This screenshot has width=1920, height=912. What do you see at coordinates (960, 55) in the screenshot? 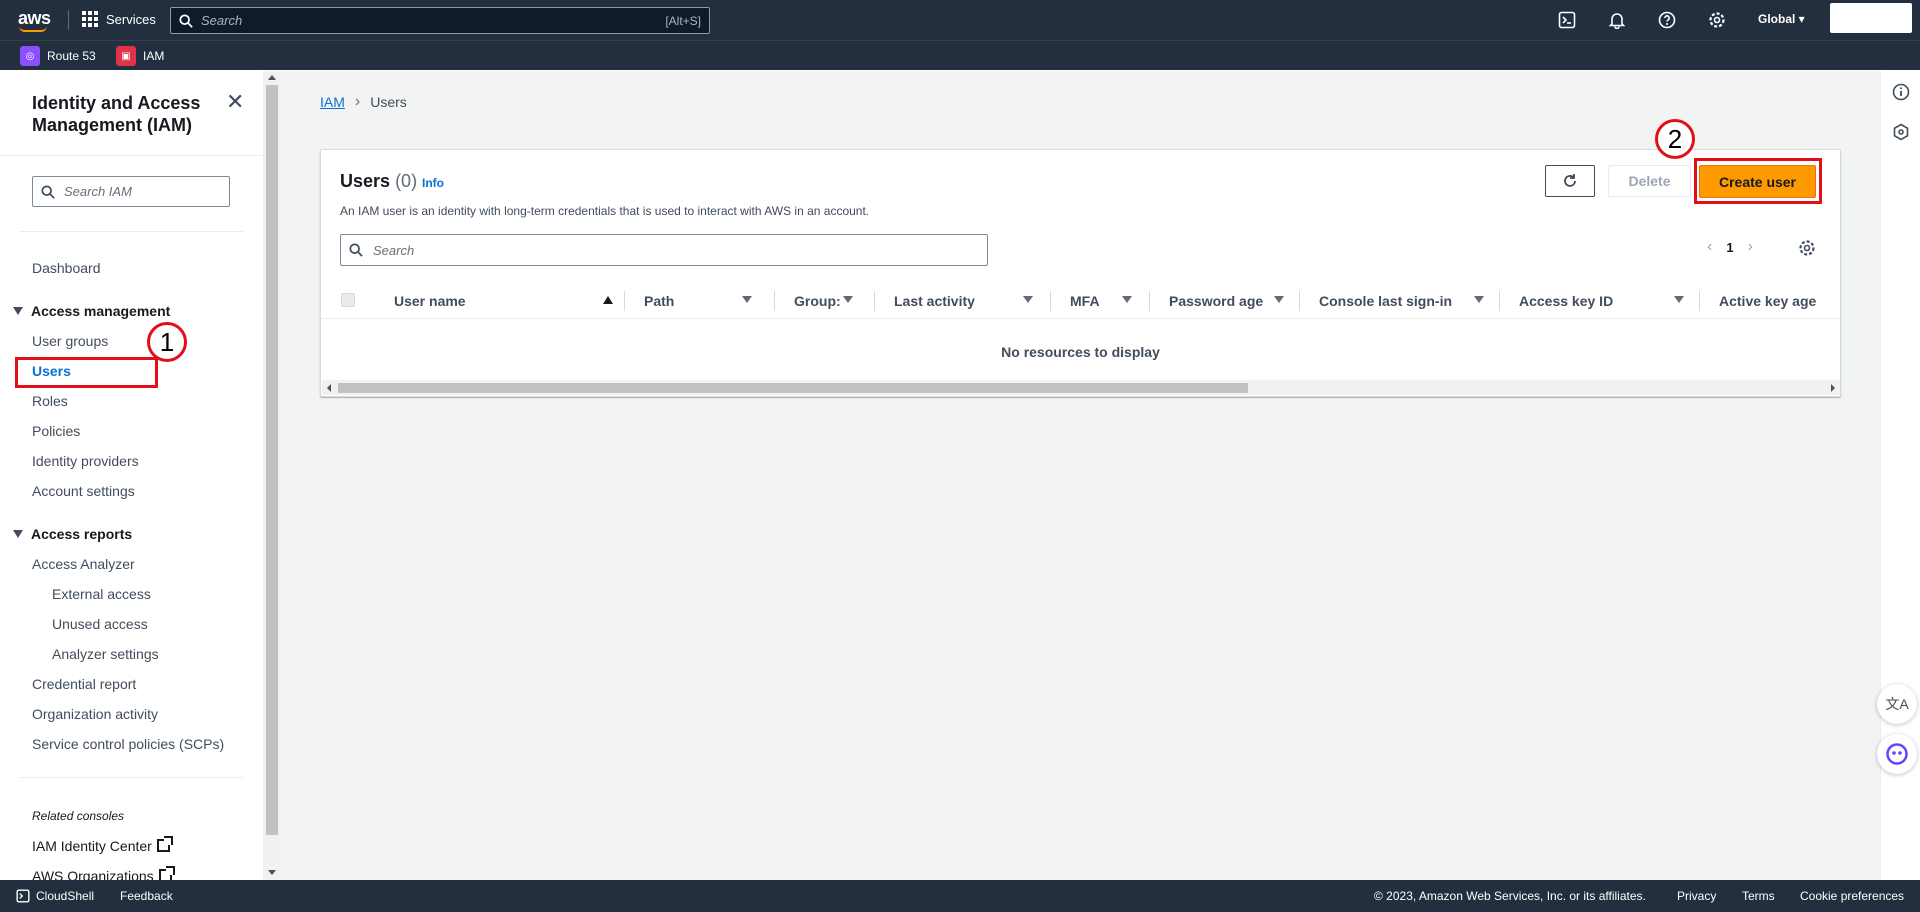
I see `favorites-bar: ◎ Route 53 ▣ IAM` at bounding box center [960, 55].